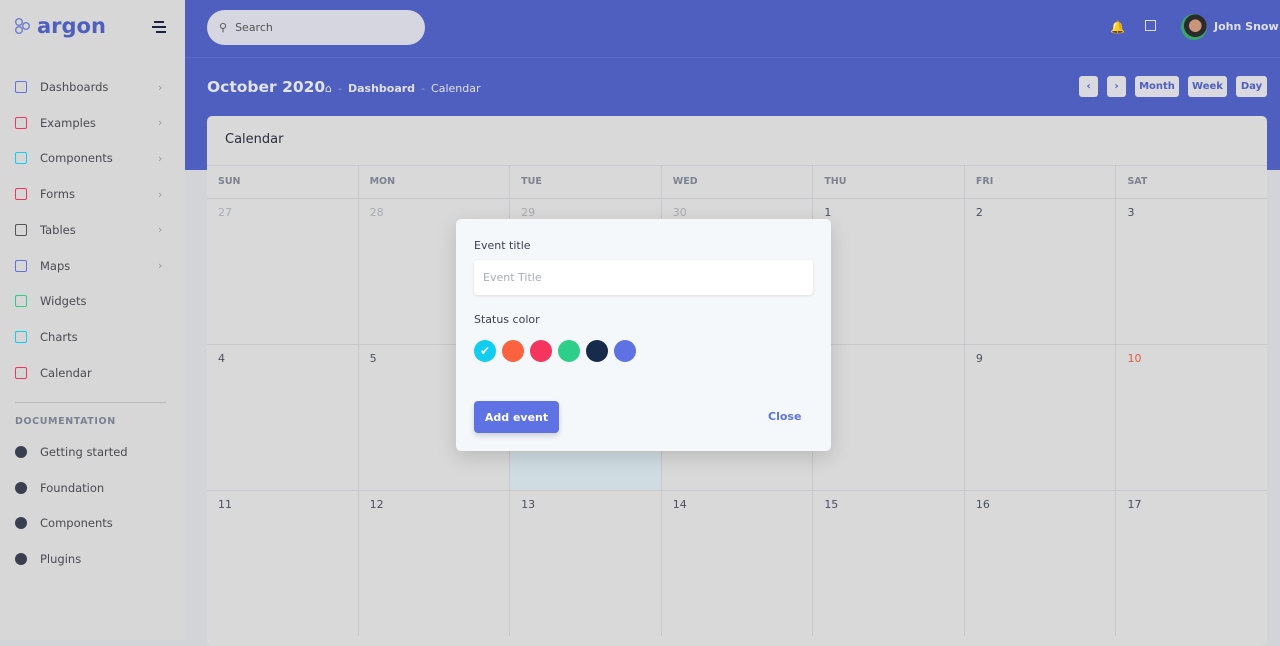 Image resolution: width=1280 pixels, height=646 pixels. Describe the element at coordinates (92, 452) in the screenshot. I see `doc-item-getting-started: Getting started` at that location.